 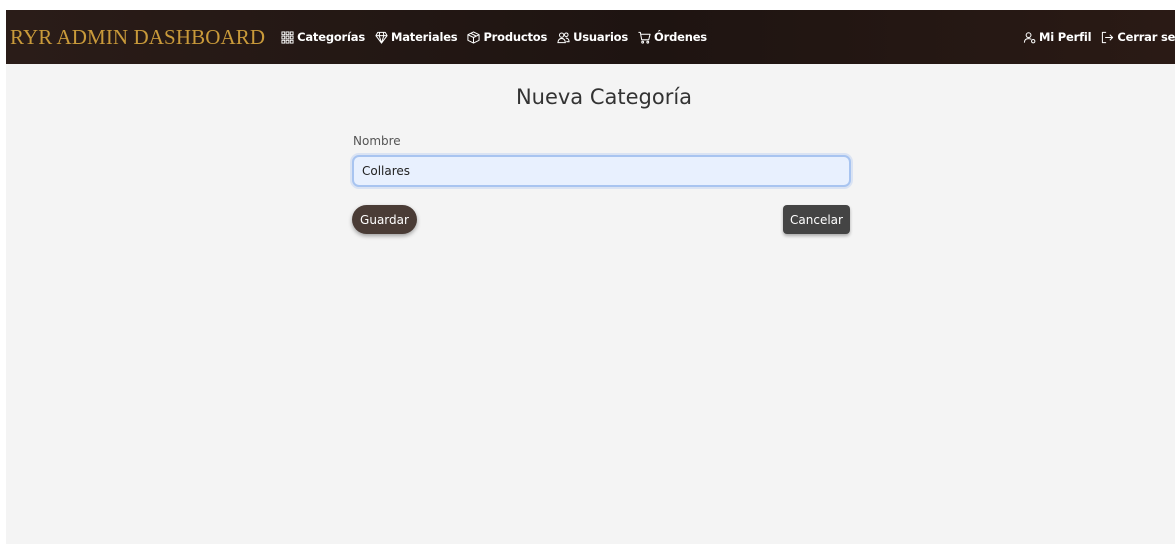 I want to click on nav-link-usuarios: Usuarios, so click(x=592, y=37).